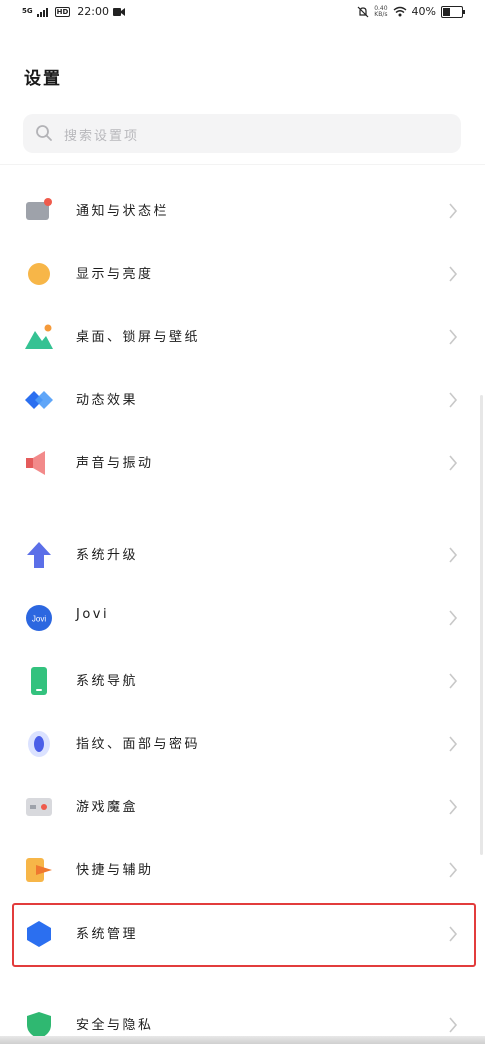 The image size is (485, 1056). Describe the element at coordinates (242, 1024) in the screenshot. I see `settings-item-security: 安全与隐私` at that location.